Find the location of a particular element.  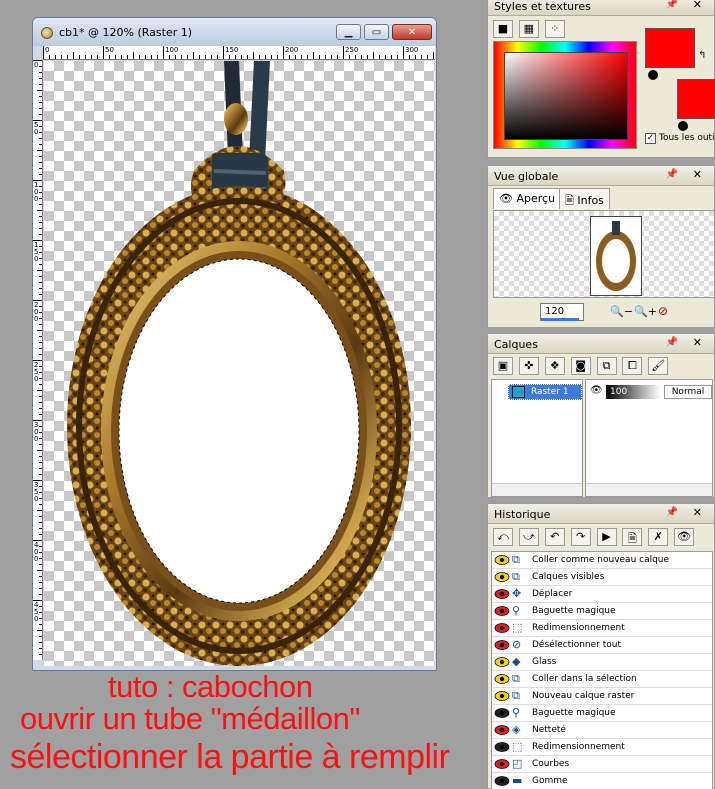

blend-mode-select: Normal is located at coordinates (688, 392).